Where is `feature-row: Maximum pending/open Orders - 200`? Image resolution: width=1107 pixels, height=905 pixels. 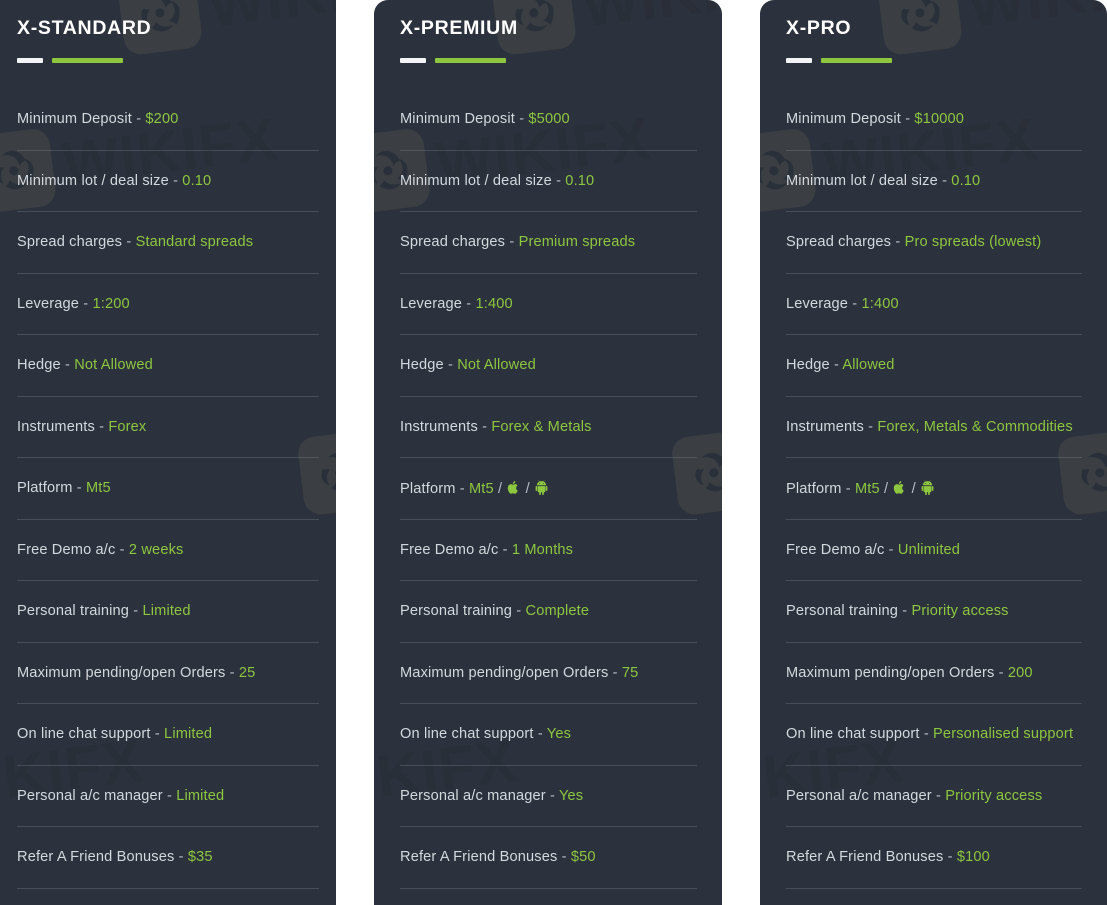 feature-row: Maximum pending/open Orders - 200 is located at coordinates (934, 674).